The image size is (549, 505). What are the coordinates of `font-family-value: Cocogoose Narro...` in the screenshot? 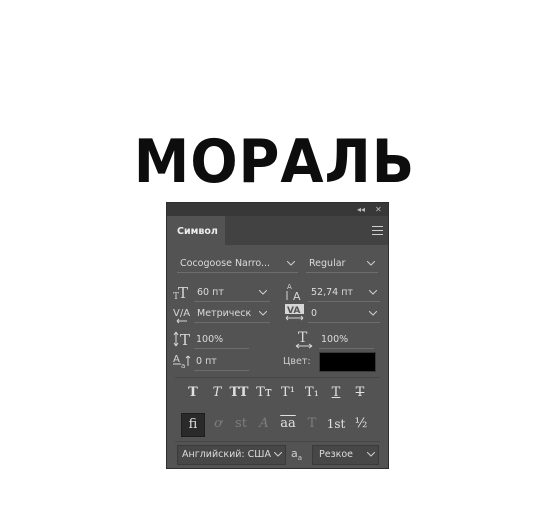 It's located at (225, 263).